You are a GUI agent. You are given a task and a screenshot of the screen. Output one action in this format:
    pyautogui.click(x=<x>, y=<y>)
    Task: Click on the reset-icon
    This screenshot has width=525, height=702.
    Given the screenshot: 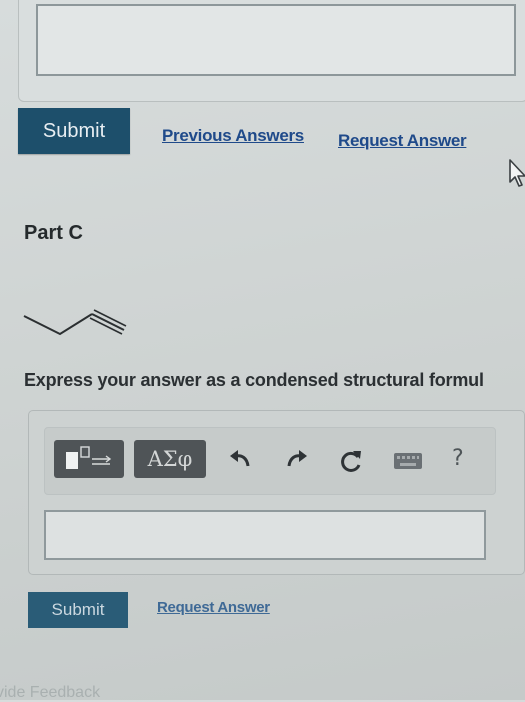 What is the action you would take?
    pyautogui.click(x=351, y=461)
    